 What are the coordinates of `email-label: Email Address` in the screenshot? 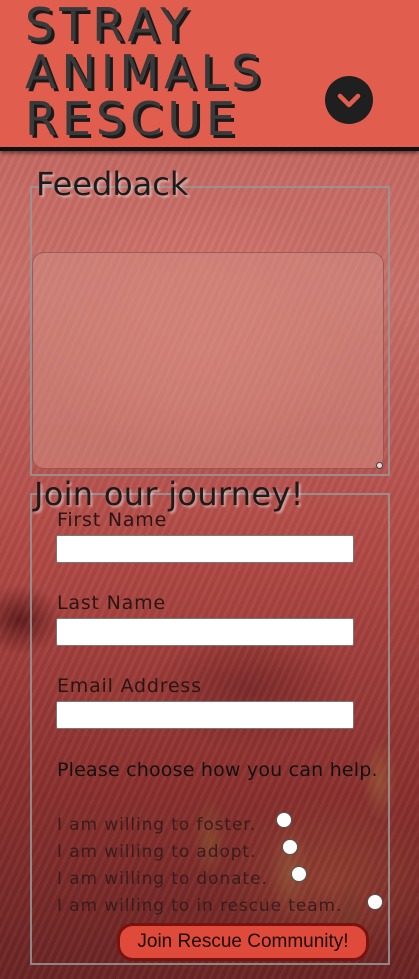 It's located at (129, 686).